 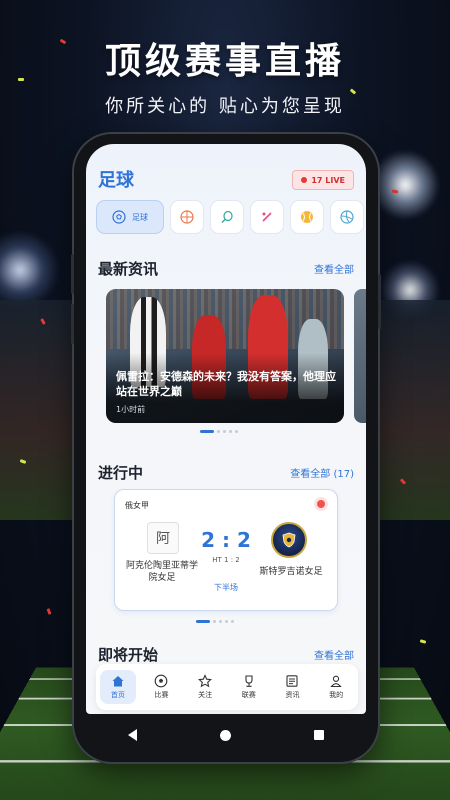 I want to click on tab-label: 资讯, so click(x=292, y=695).